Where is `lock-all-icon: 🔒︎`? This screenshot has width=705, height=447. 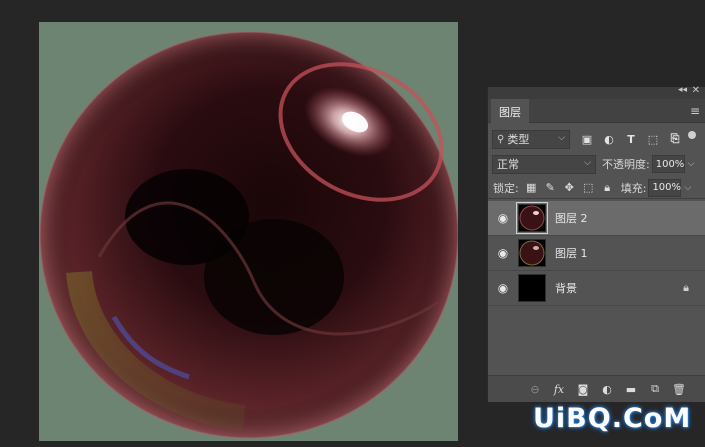 lock-all-icon: 🔒︎ is located at coordinates (607, 188).